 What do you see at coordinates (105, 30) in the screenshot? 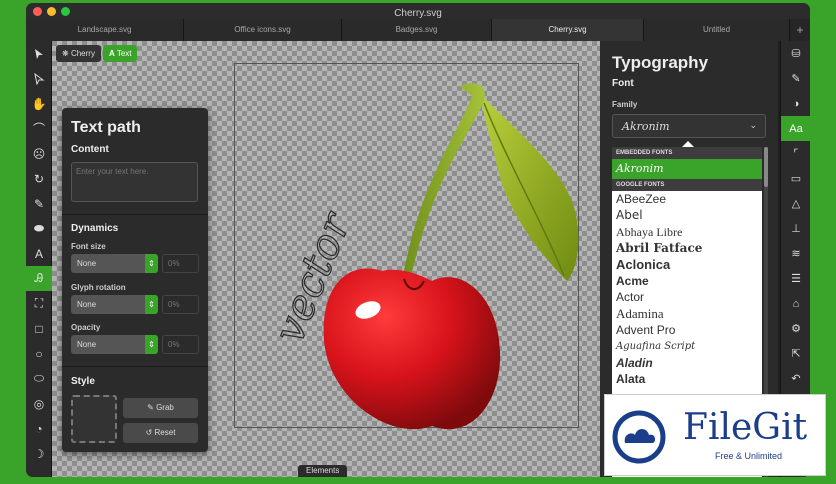
I see `tab-landscape: Landscape.svg` at bounding box center [105, 30].